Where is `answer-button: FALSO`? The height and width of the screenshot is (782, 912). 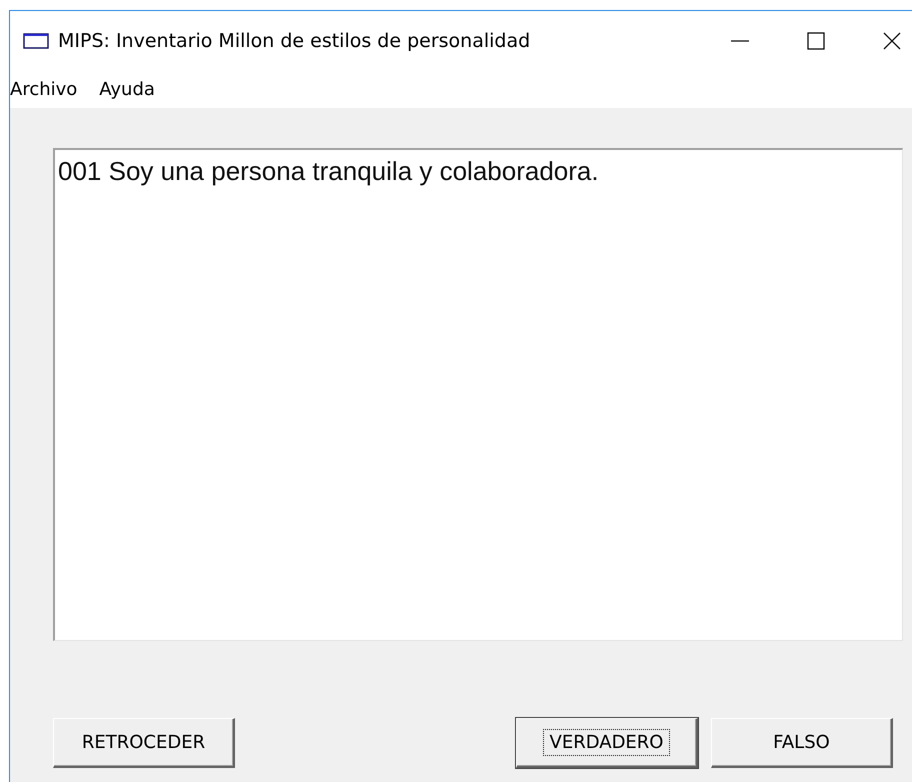
answer-button: FALSO is located at coordinates (802, 743).